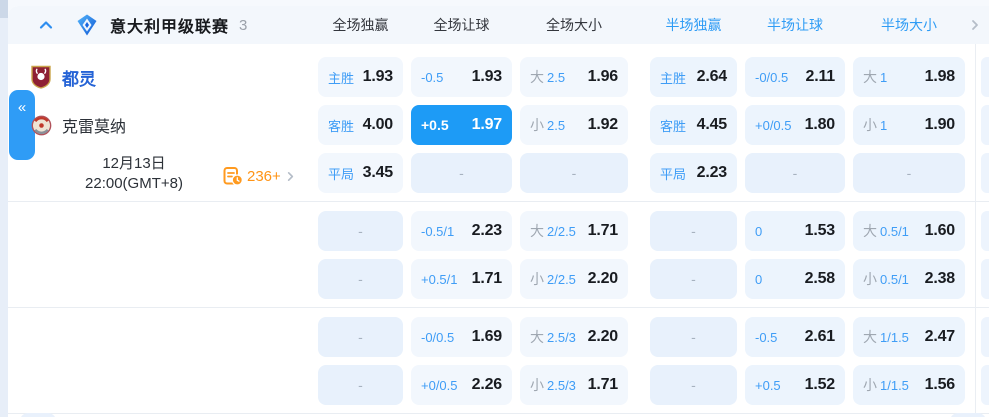 The height and width of the screenshot is (417, 989). What do you see at coordinates (439, 385) in the screenshot?
I see `odds-line-label: +0/0.5` at bounding box center [439, 385].